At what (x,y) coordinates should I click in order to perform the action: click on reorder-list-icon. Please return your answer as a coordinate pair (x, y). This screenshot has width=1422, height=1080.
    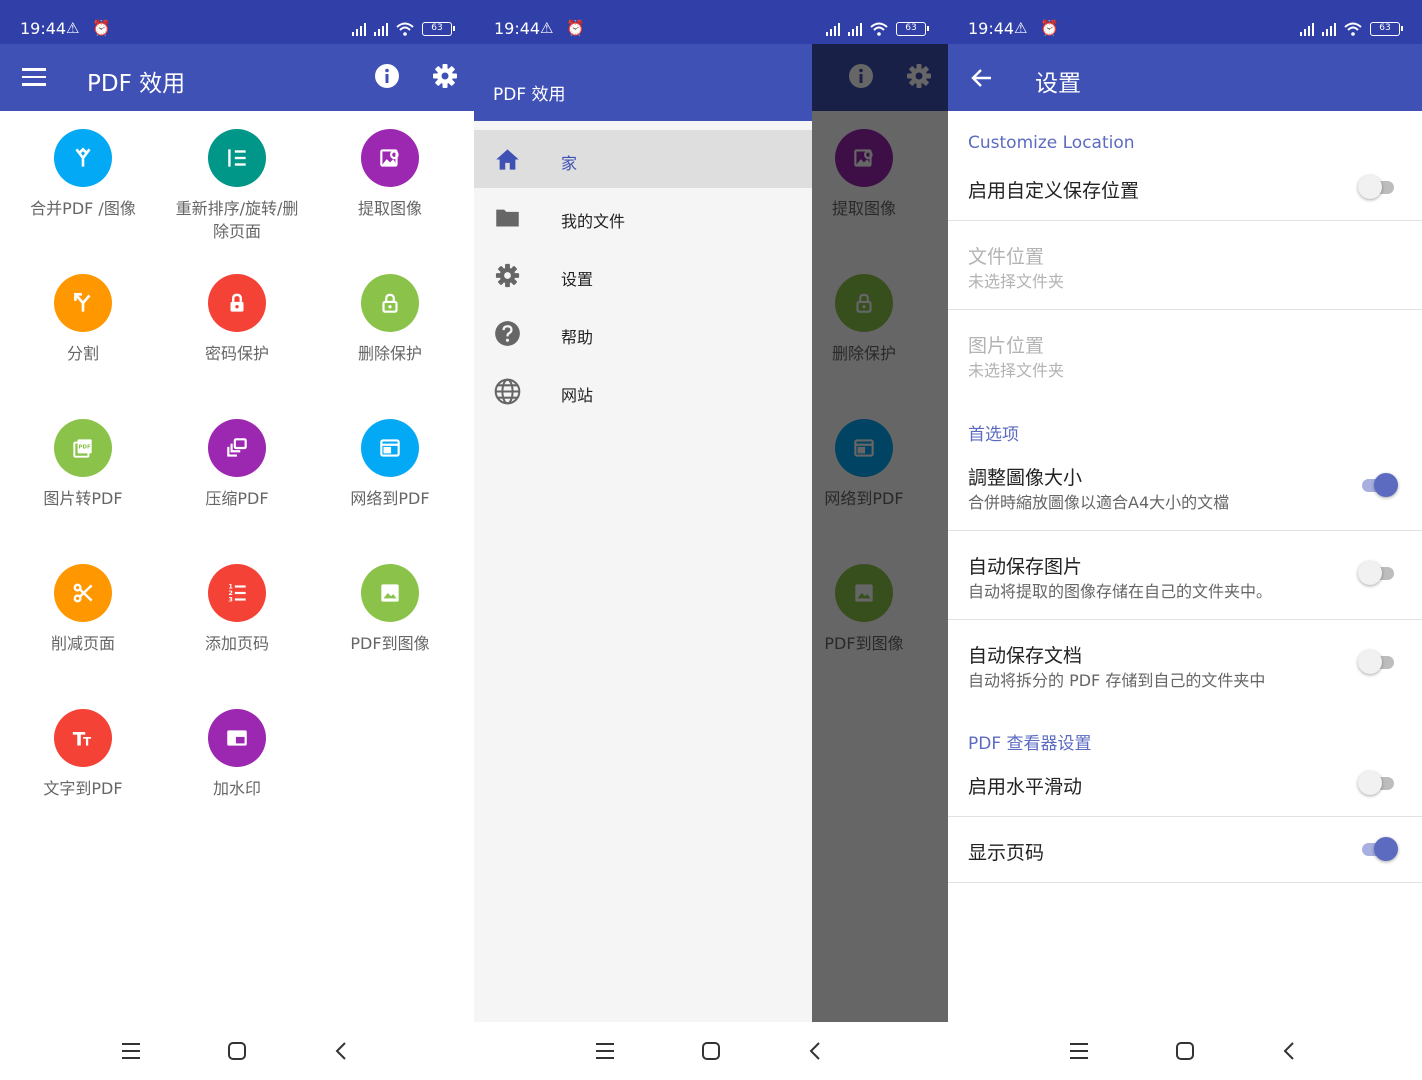
    Looking at the image, I should click on (237, 158).